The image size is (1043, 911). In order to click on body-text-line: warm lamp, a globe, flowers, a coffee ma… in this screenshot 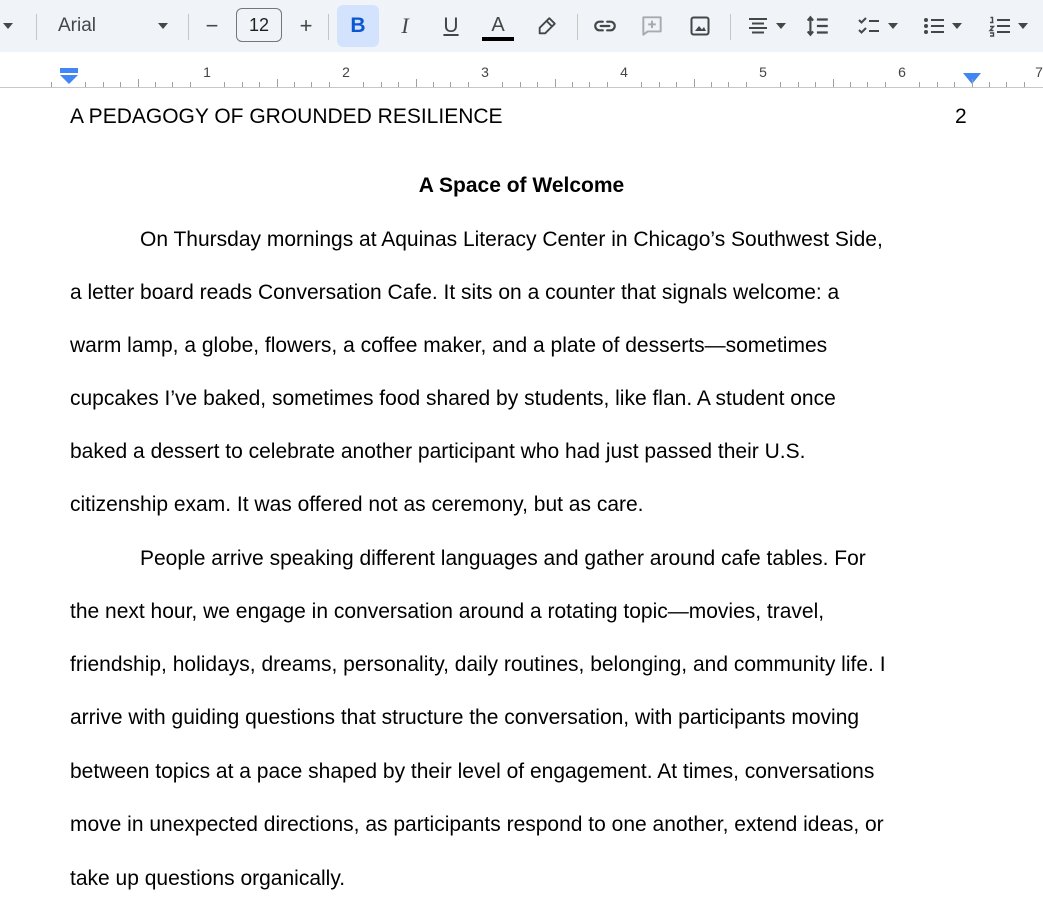, I will do `click(449, 345)`.